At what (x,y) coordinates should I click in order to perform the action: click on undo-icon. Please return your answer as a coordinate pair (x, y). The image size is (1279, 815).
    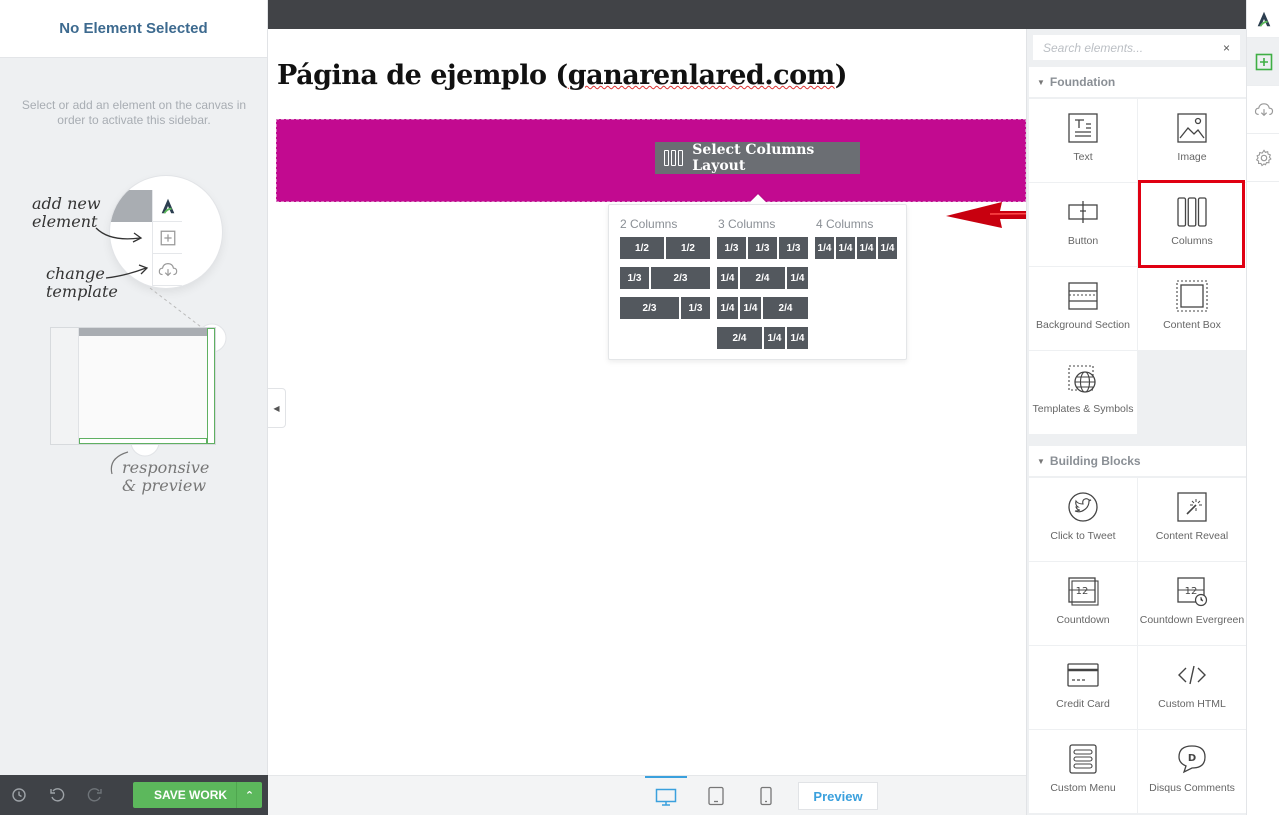
    Looking at the image, I should click on (57, 795).